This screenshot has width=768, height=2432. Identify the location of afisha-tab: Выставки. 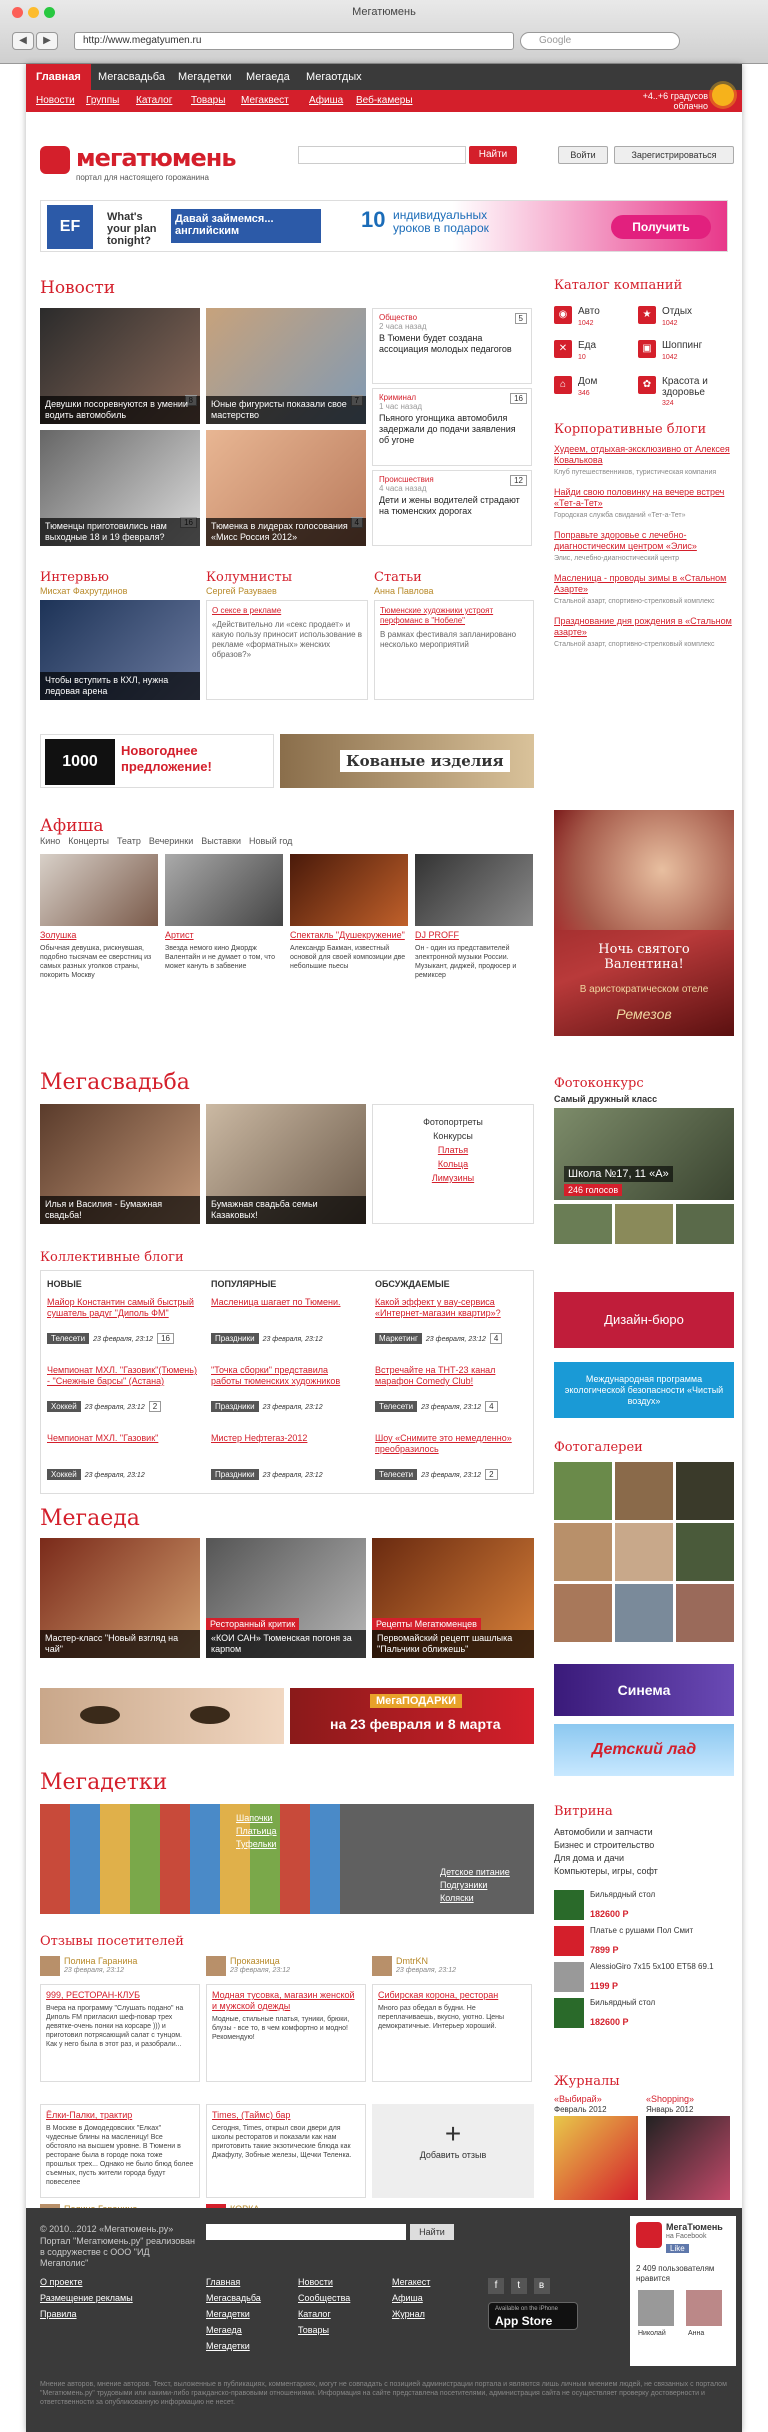
(221, 841).